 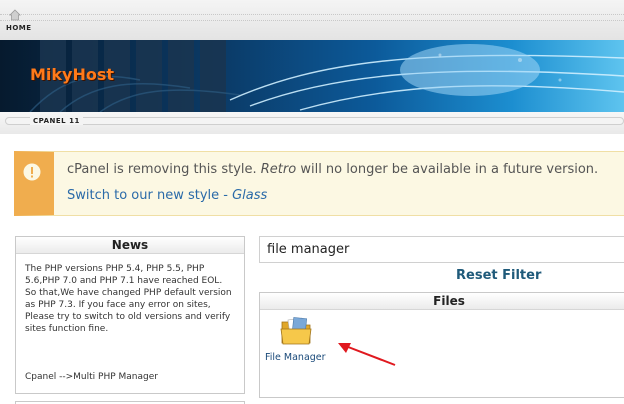 I want to click on news-footer: Cpanel -->Multi PHP Manager, so click(x=91, y=377).